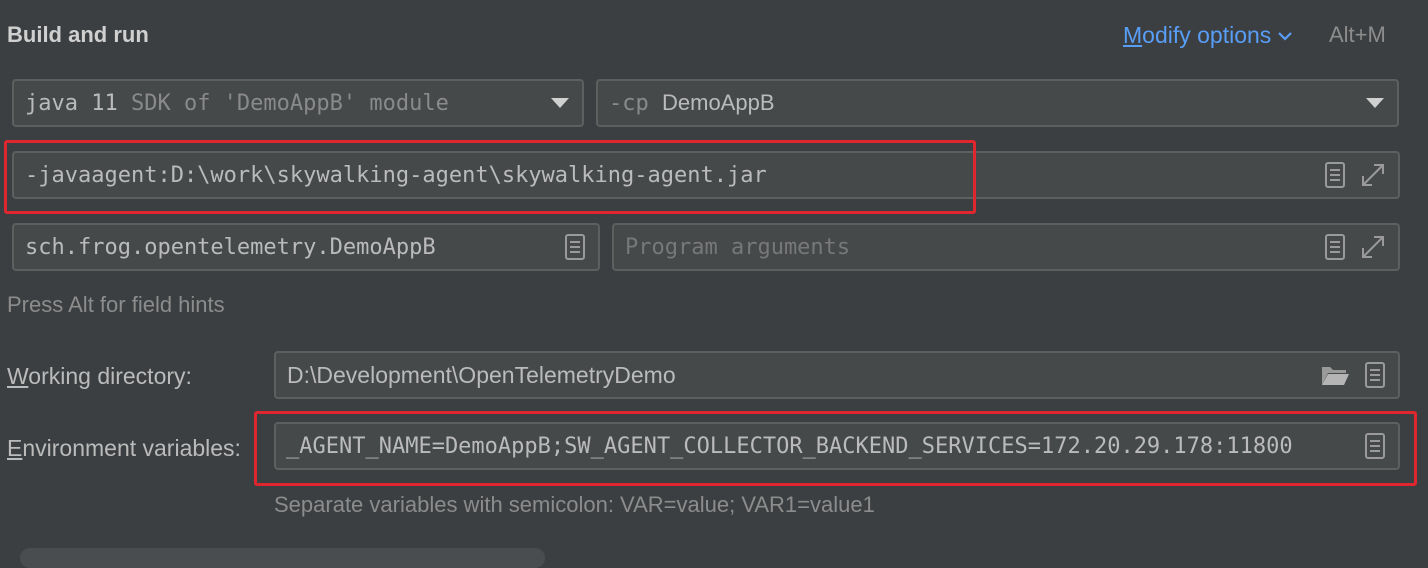 The image size is (1428, 568). I want to click on jre-select: java 11 SDK of 'DemoAppB' module, so click(298, 103).